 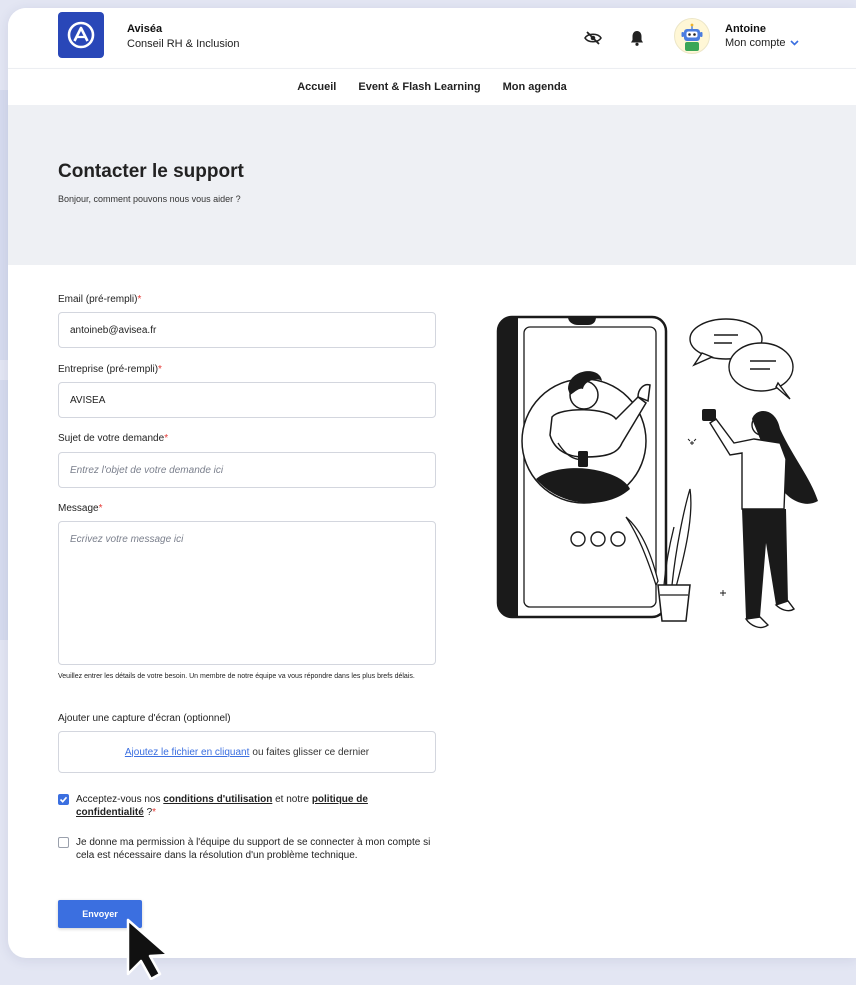 I want to click on company-field: AVISEA, so click(x=247, y=400).